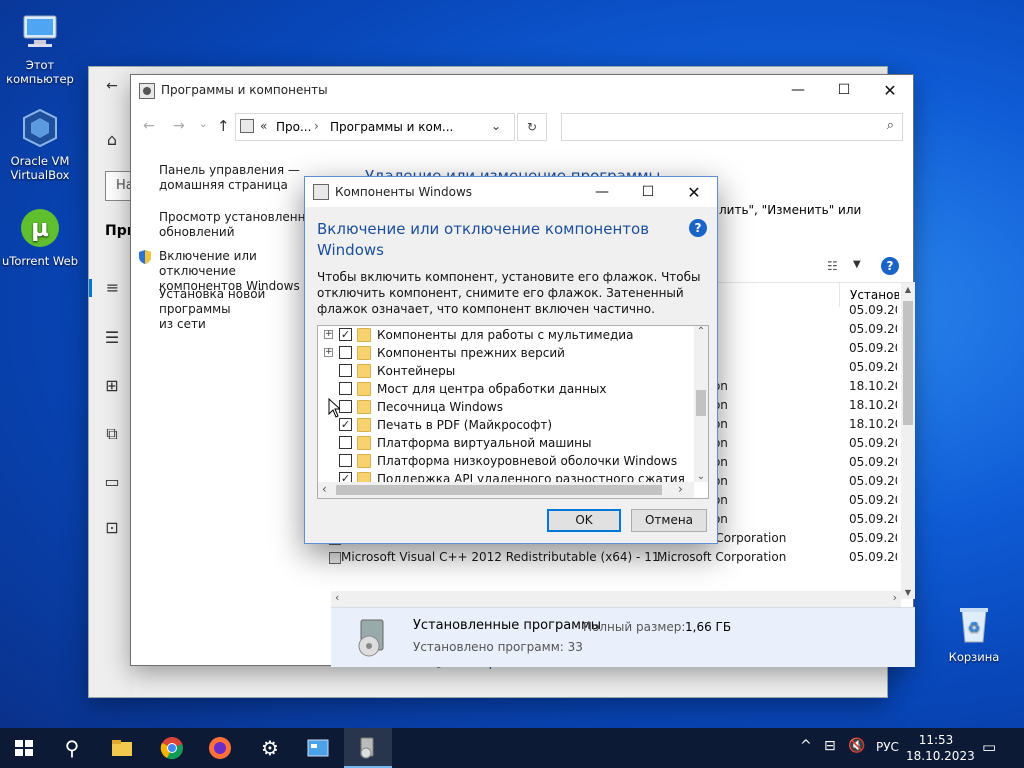  I want to click on page-hint: лить", "Изменить" или, so click(790, 210).